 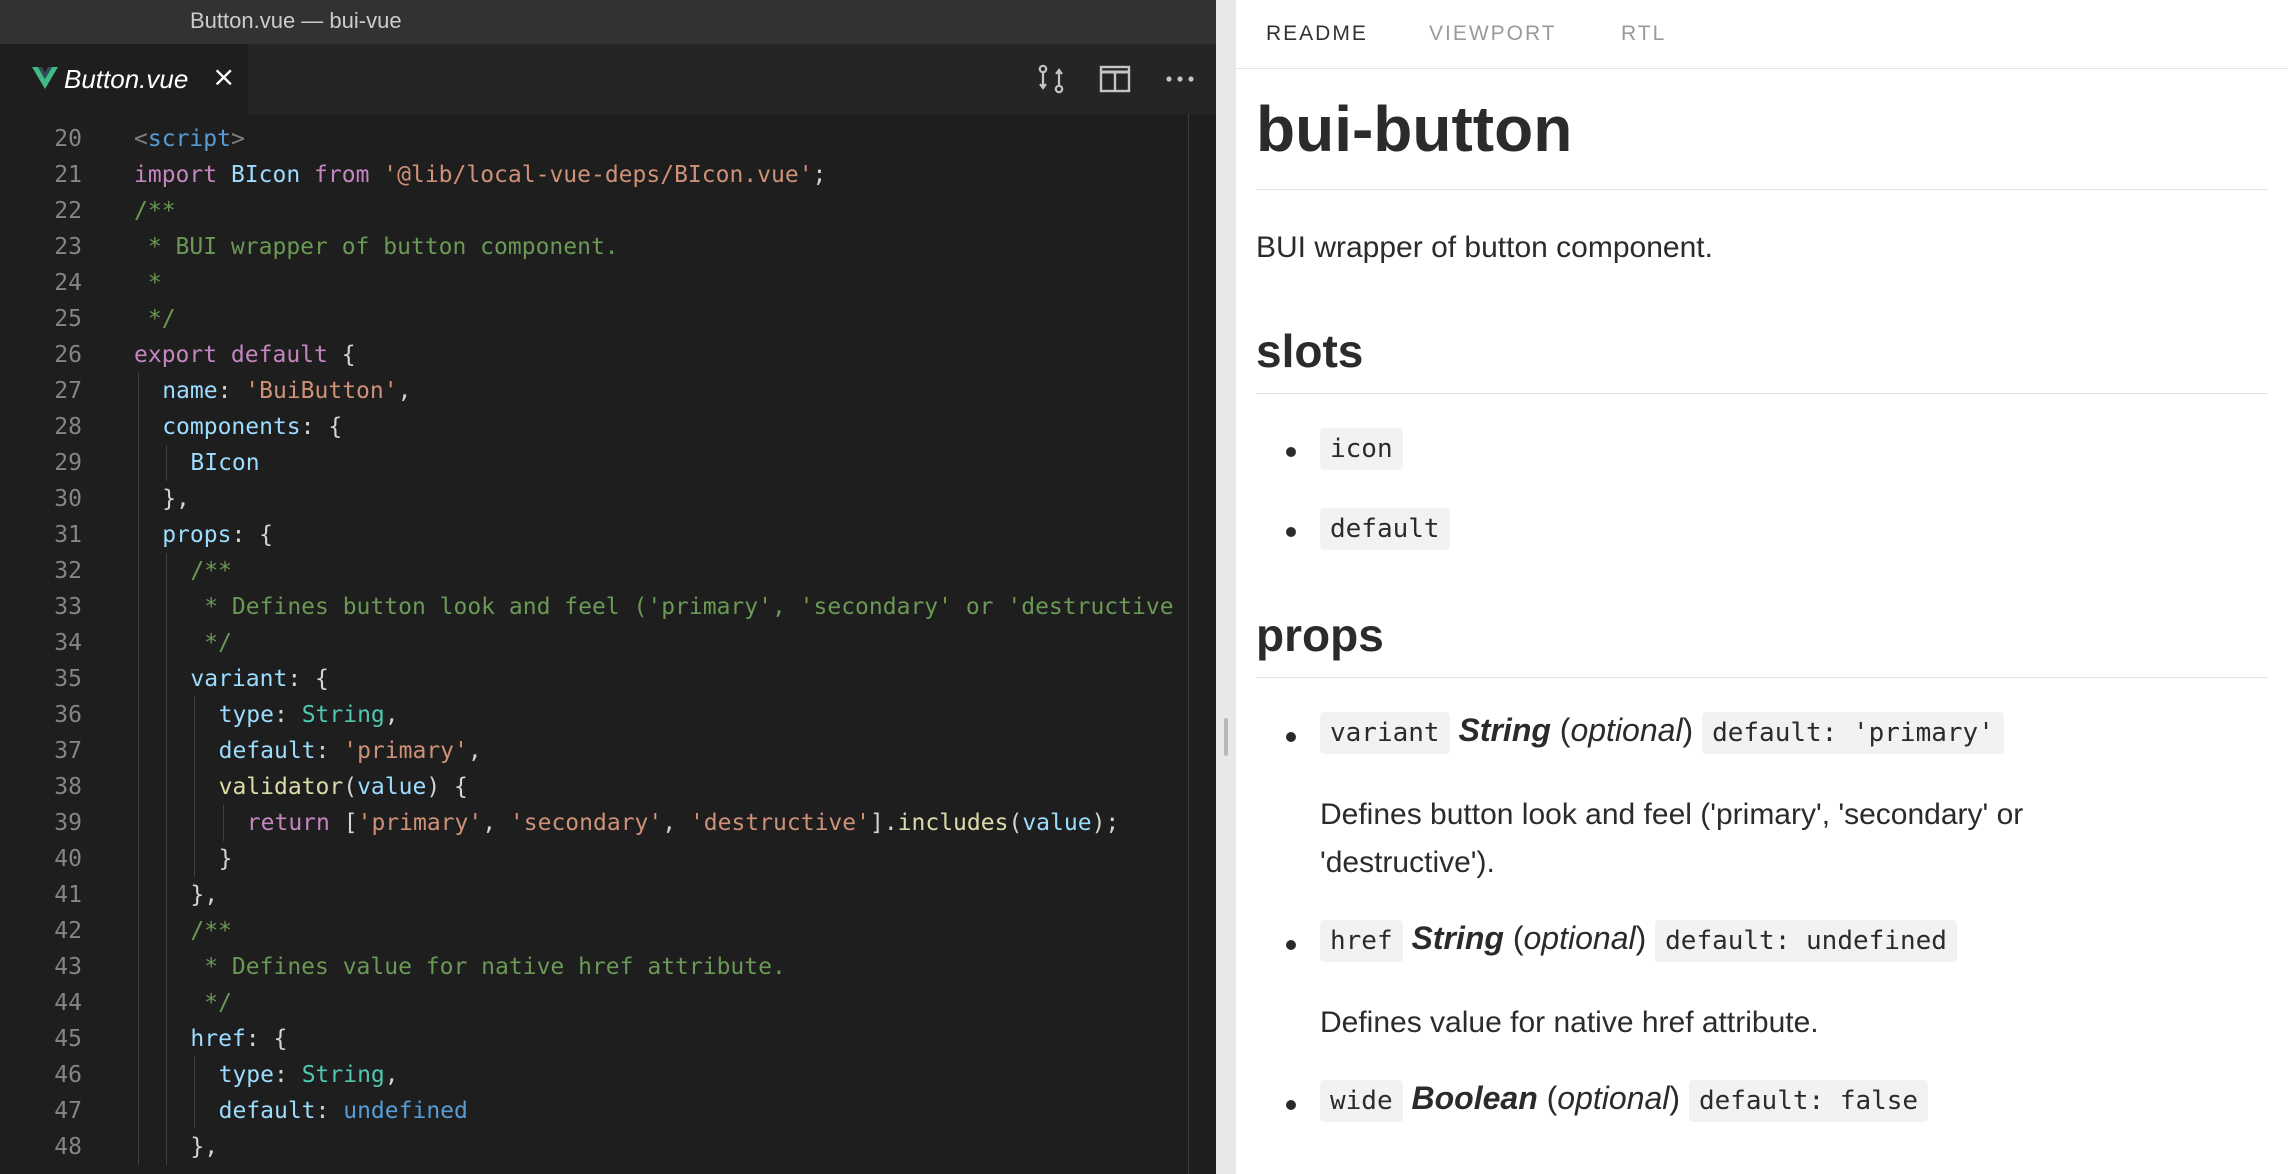 I want to click on prop-name: href, so click(x=1361, y=941).